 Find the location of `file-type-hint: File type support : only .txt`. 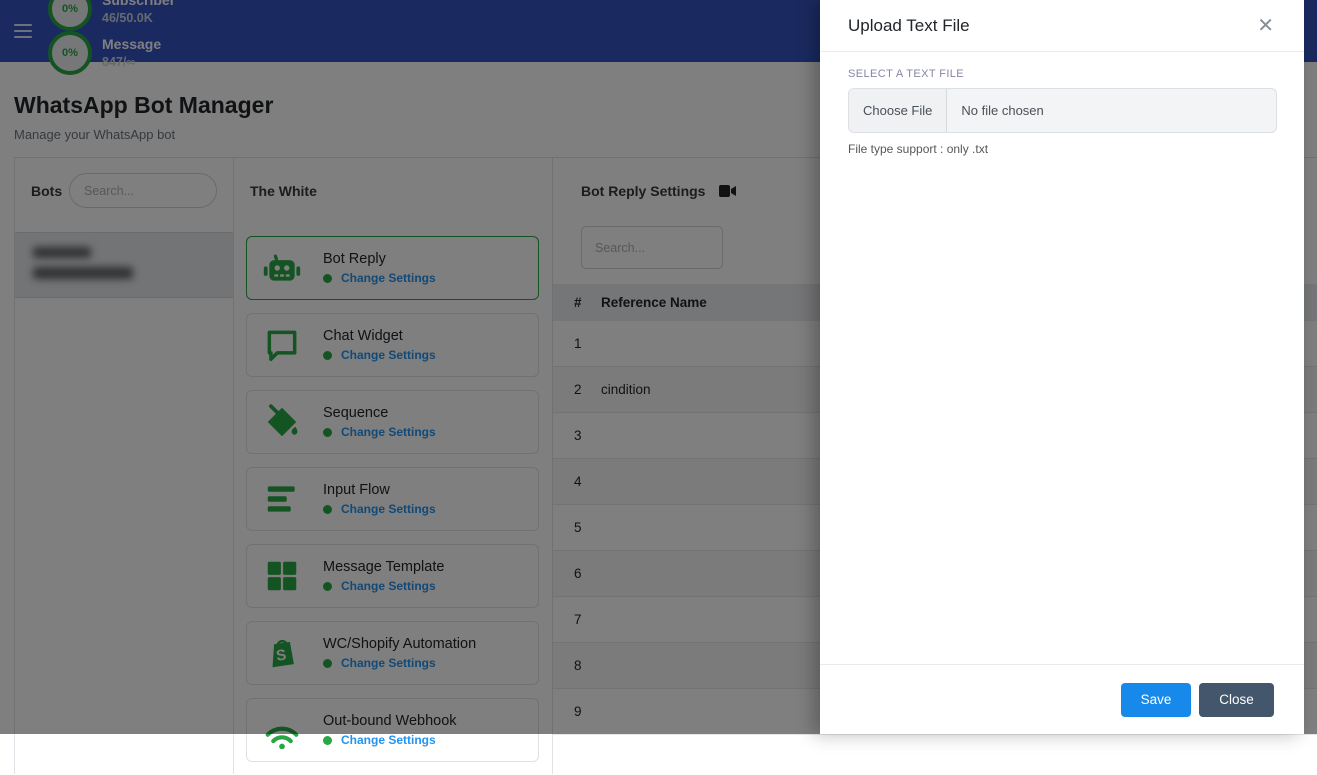

file-type-hint: File type support : only .txt is located at coordinates (1062, 149).